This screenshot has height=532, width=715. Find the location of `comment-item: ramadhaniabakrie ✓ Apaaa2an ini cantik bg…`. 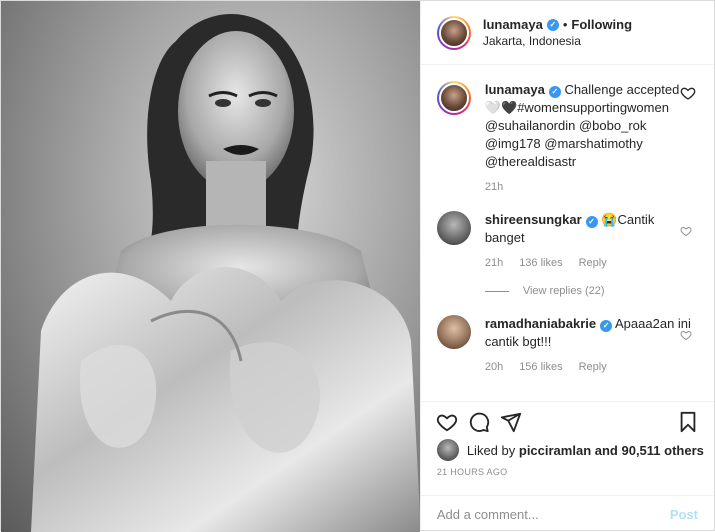

comment-item: ramadhaniabakrie ✓ Apaaa2an ini cantik bg… is located at coordinates (567, 344).